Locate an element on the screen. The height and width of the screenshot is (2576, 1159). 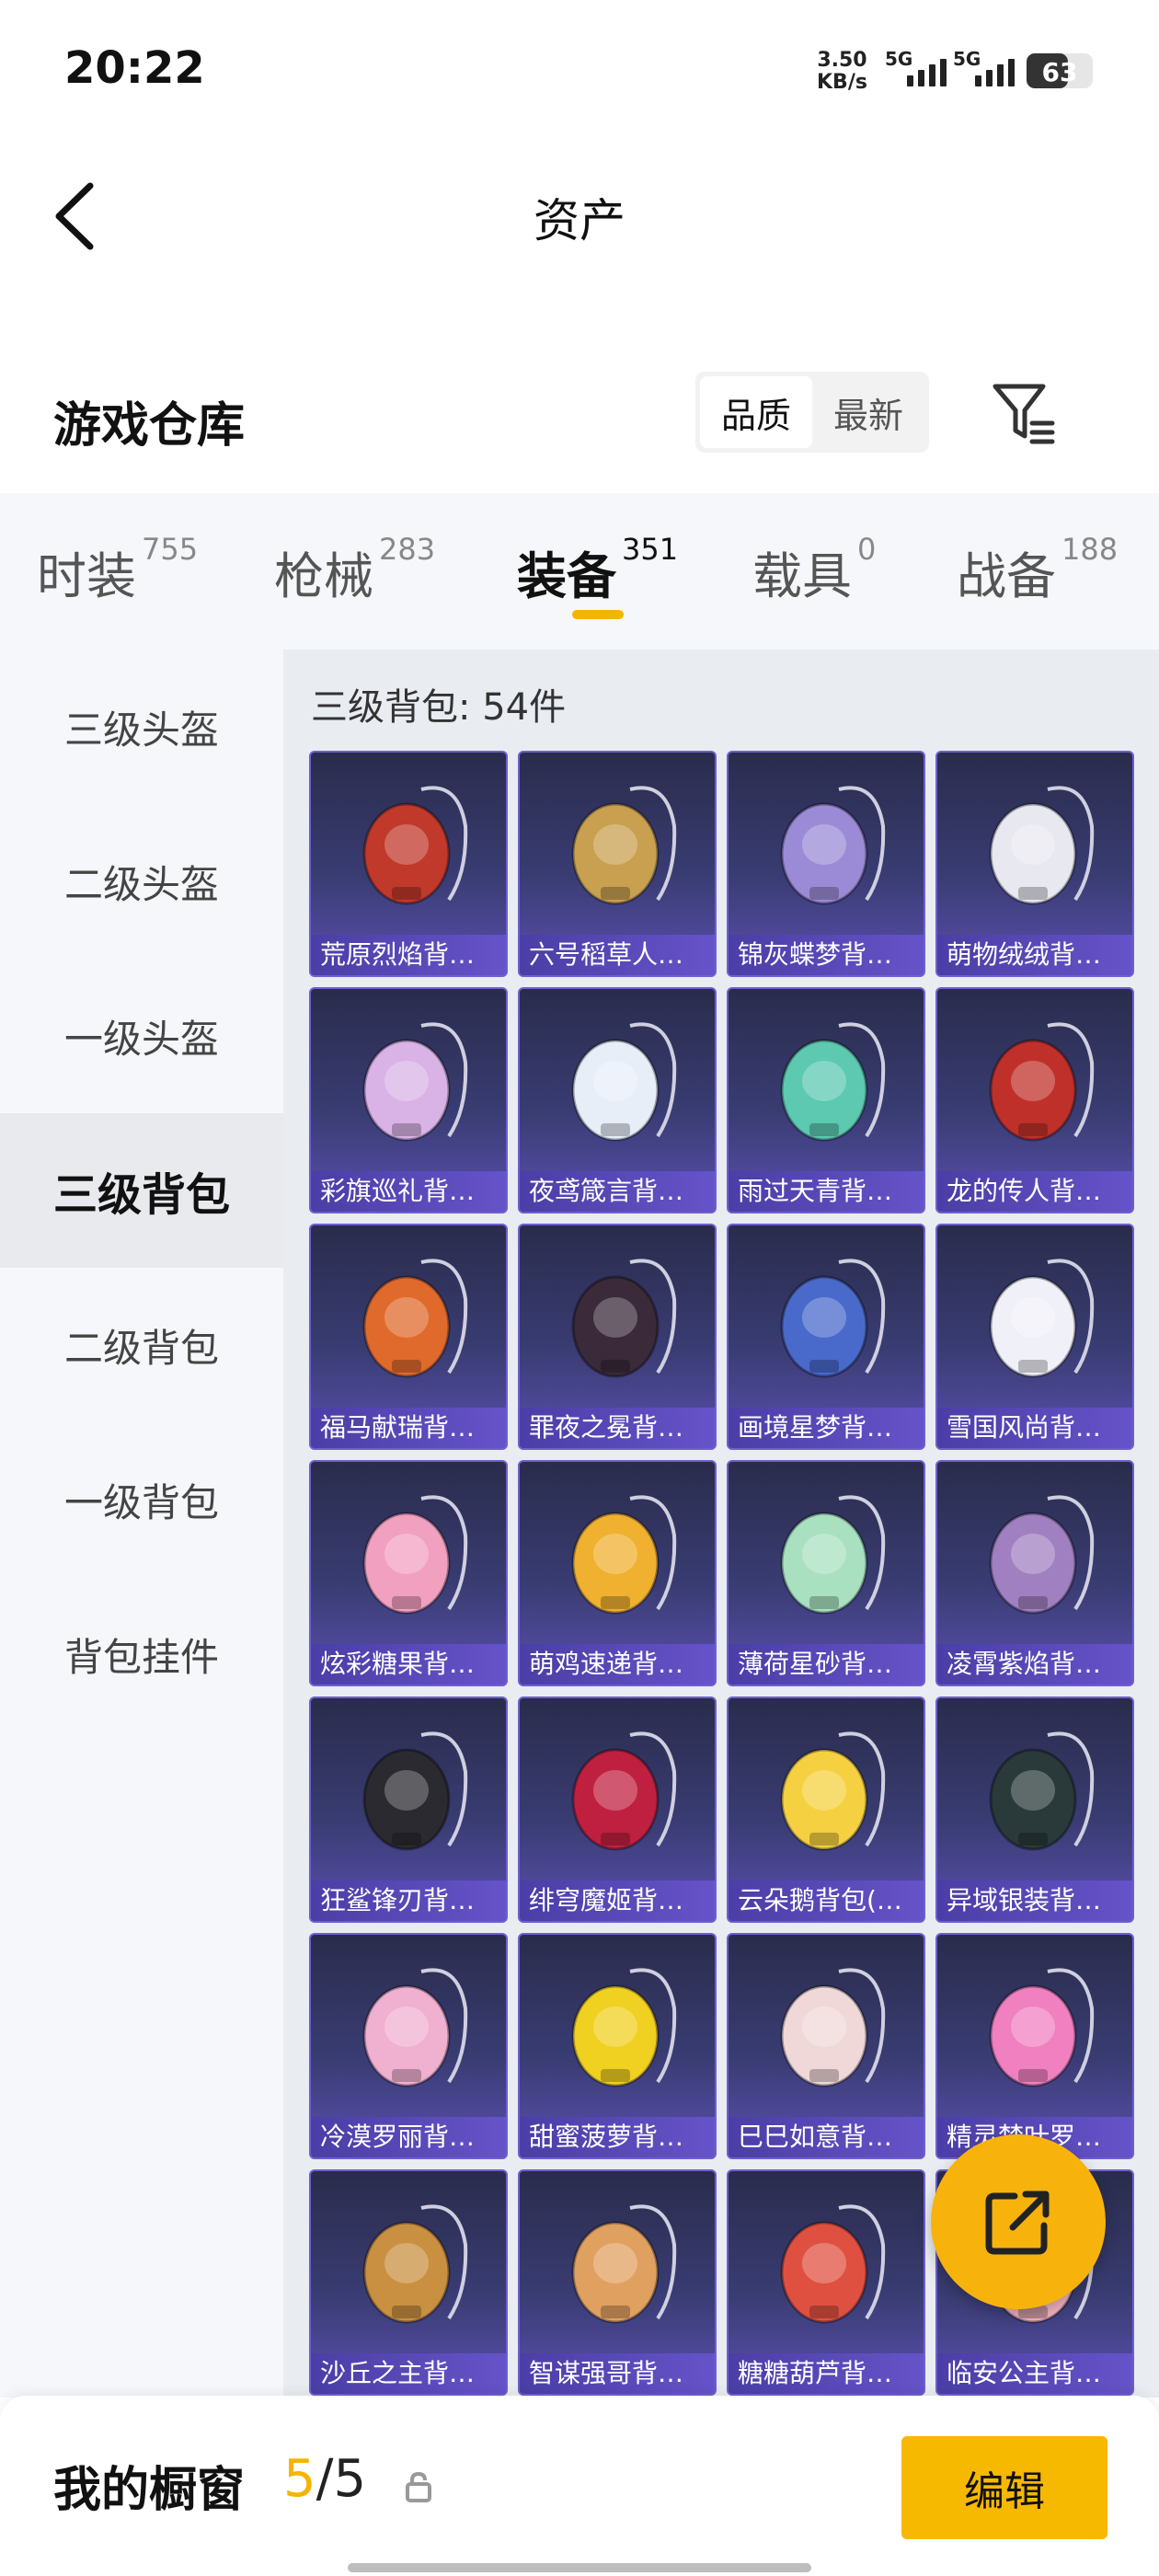
tab-supplies: 战备 188 is located at coordinates (1038, 570).